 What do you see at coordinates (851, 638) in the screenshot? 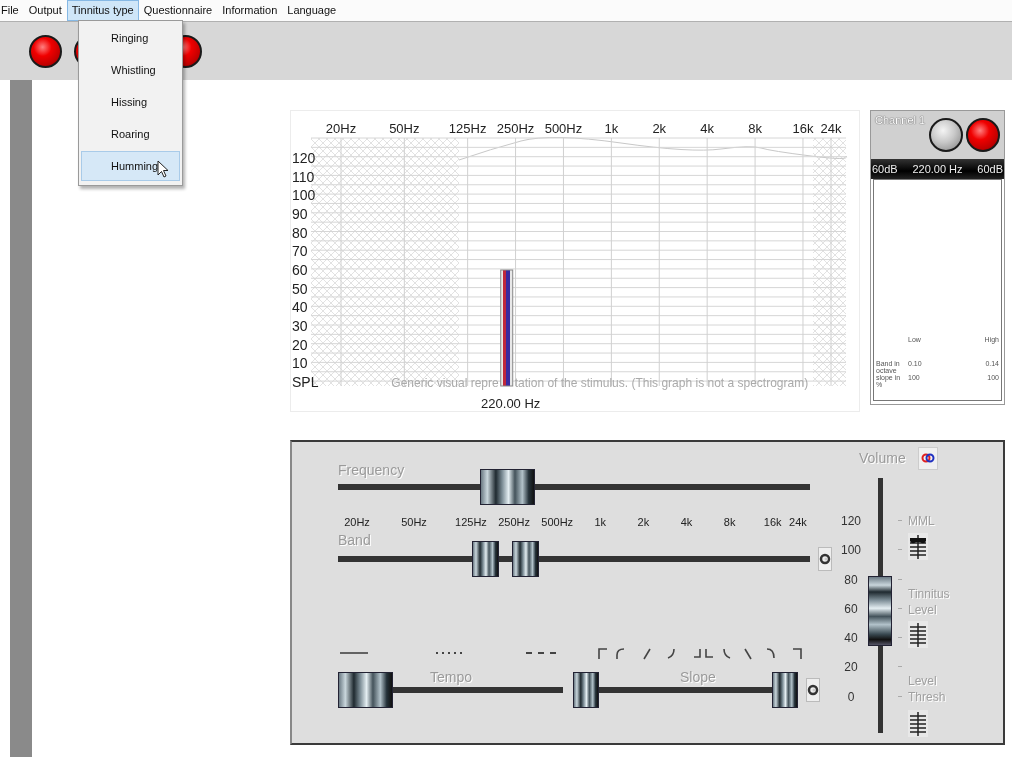
I see `scale-label: 40` at bounding box center [851, 638].